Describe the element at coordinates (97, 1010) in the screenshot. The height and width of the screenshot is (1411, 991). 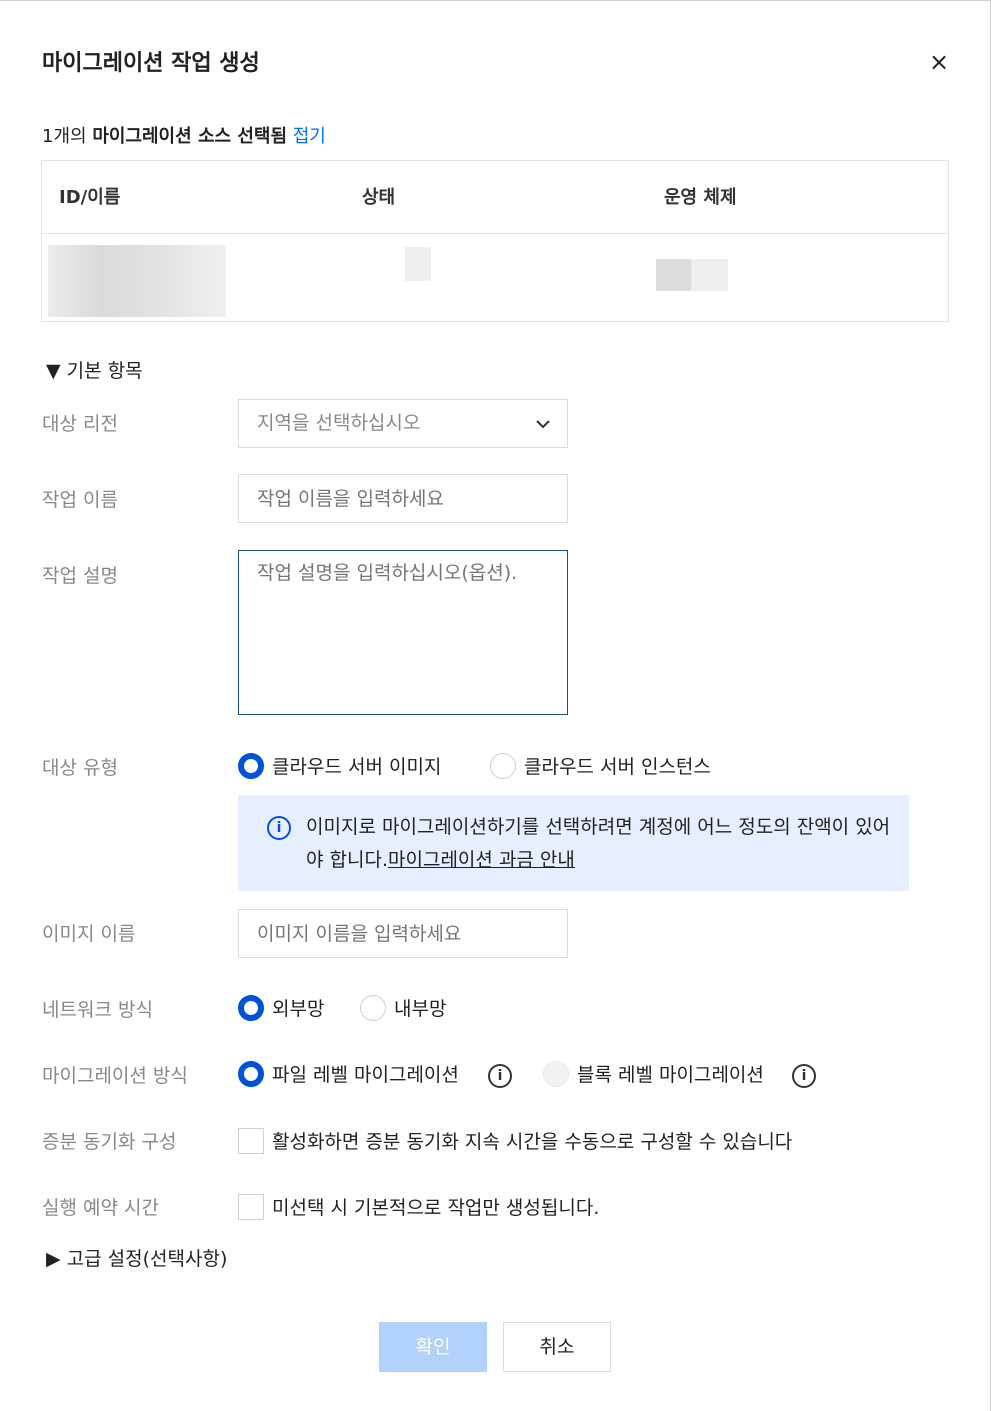
I see `network-label: 네트워크 방식` at that location.